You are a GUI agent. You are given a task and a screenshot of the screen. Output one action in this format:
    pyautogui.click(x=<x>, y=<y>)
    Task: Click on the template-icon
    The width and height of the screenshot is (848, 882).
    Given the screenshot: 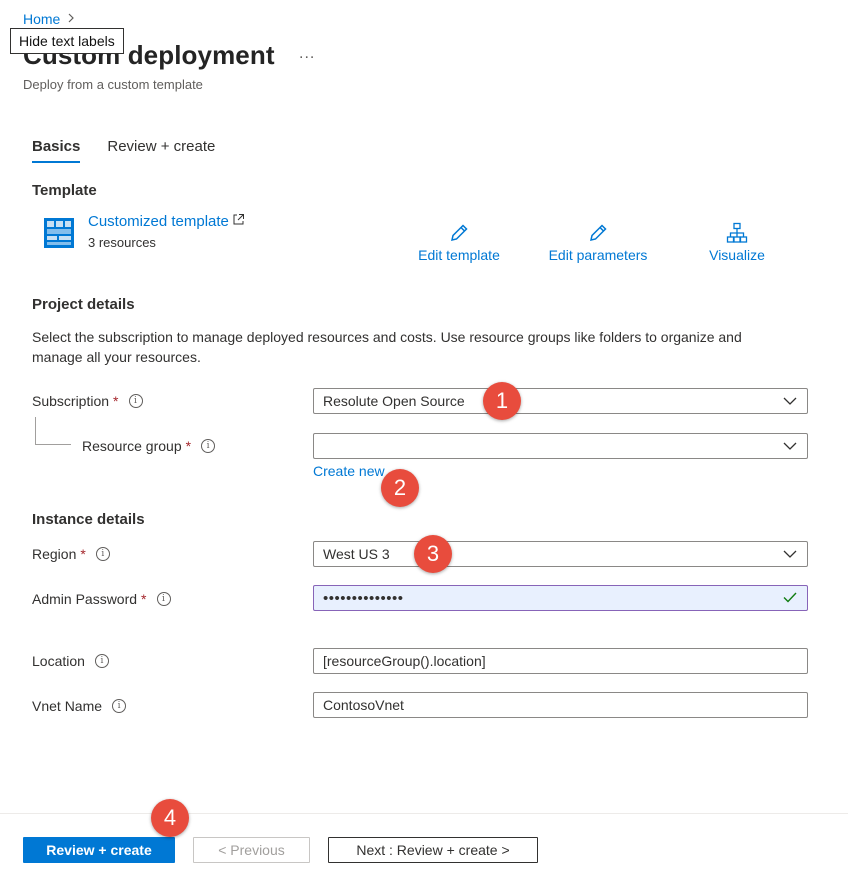 What is the action you would take?
    pyautogui.click(x=59, y=233)
    